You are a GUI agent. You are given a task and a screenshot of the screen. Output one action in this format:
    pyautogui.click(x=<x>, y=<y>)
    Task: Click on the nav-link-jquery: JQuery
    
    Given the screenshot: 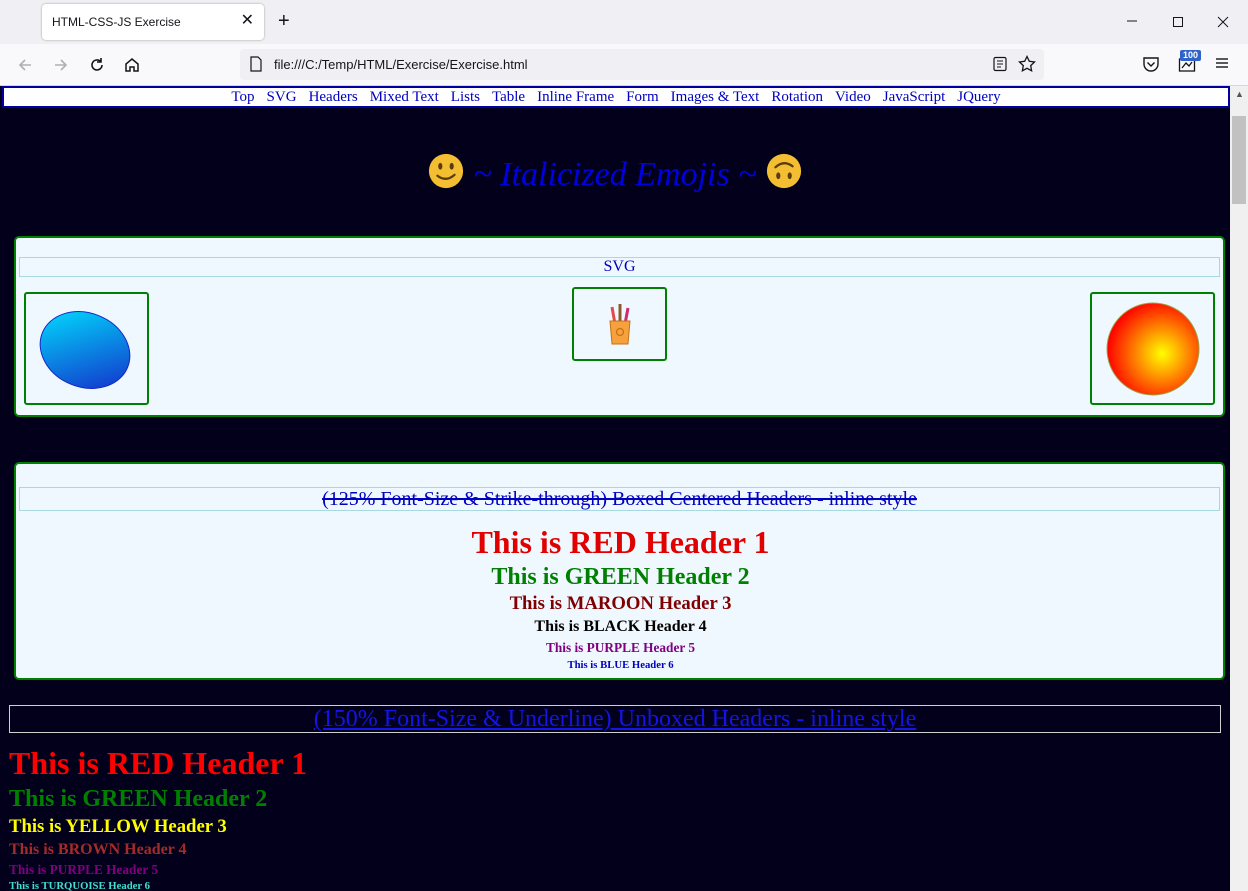 What is the action you would take?
    pyautogui.click(x=978, y=97)
    